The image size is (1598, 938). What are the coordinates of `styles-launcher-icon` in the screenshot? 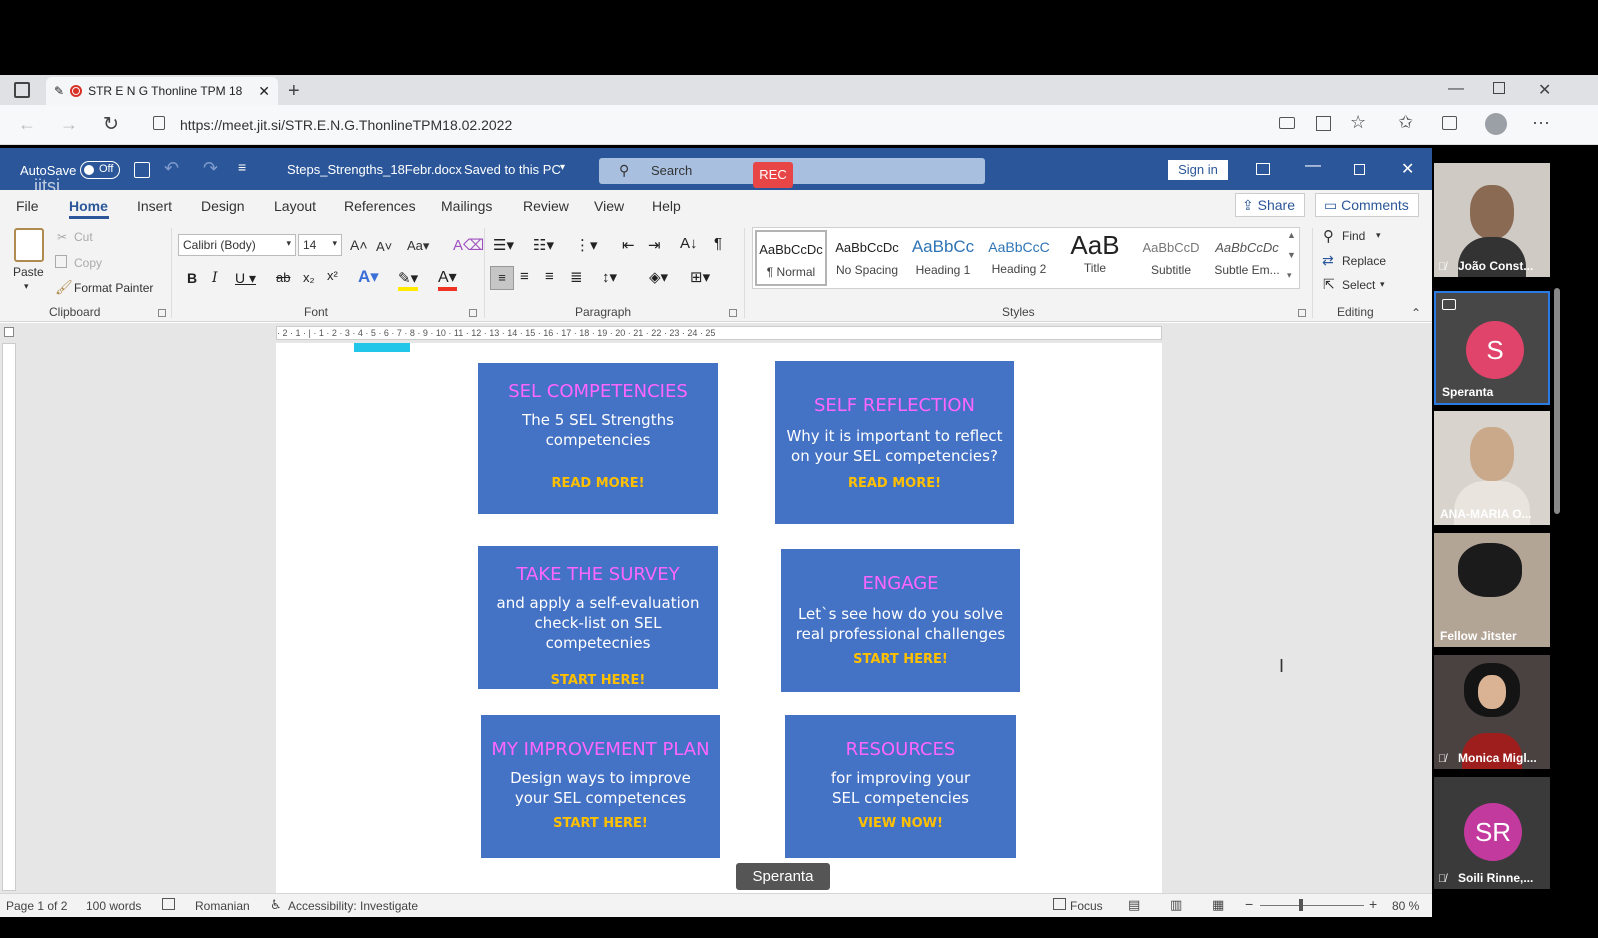 It's located at (1302, 313).